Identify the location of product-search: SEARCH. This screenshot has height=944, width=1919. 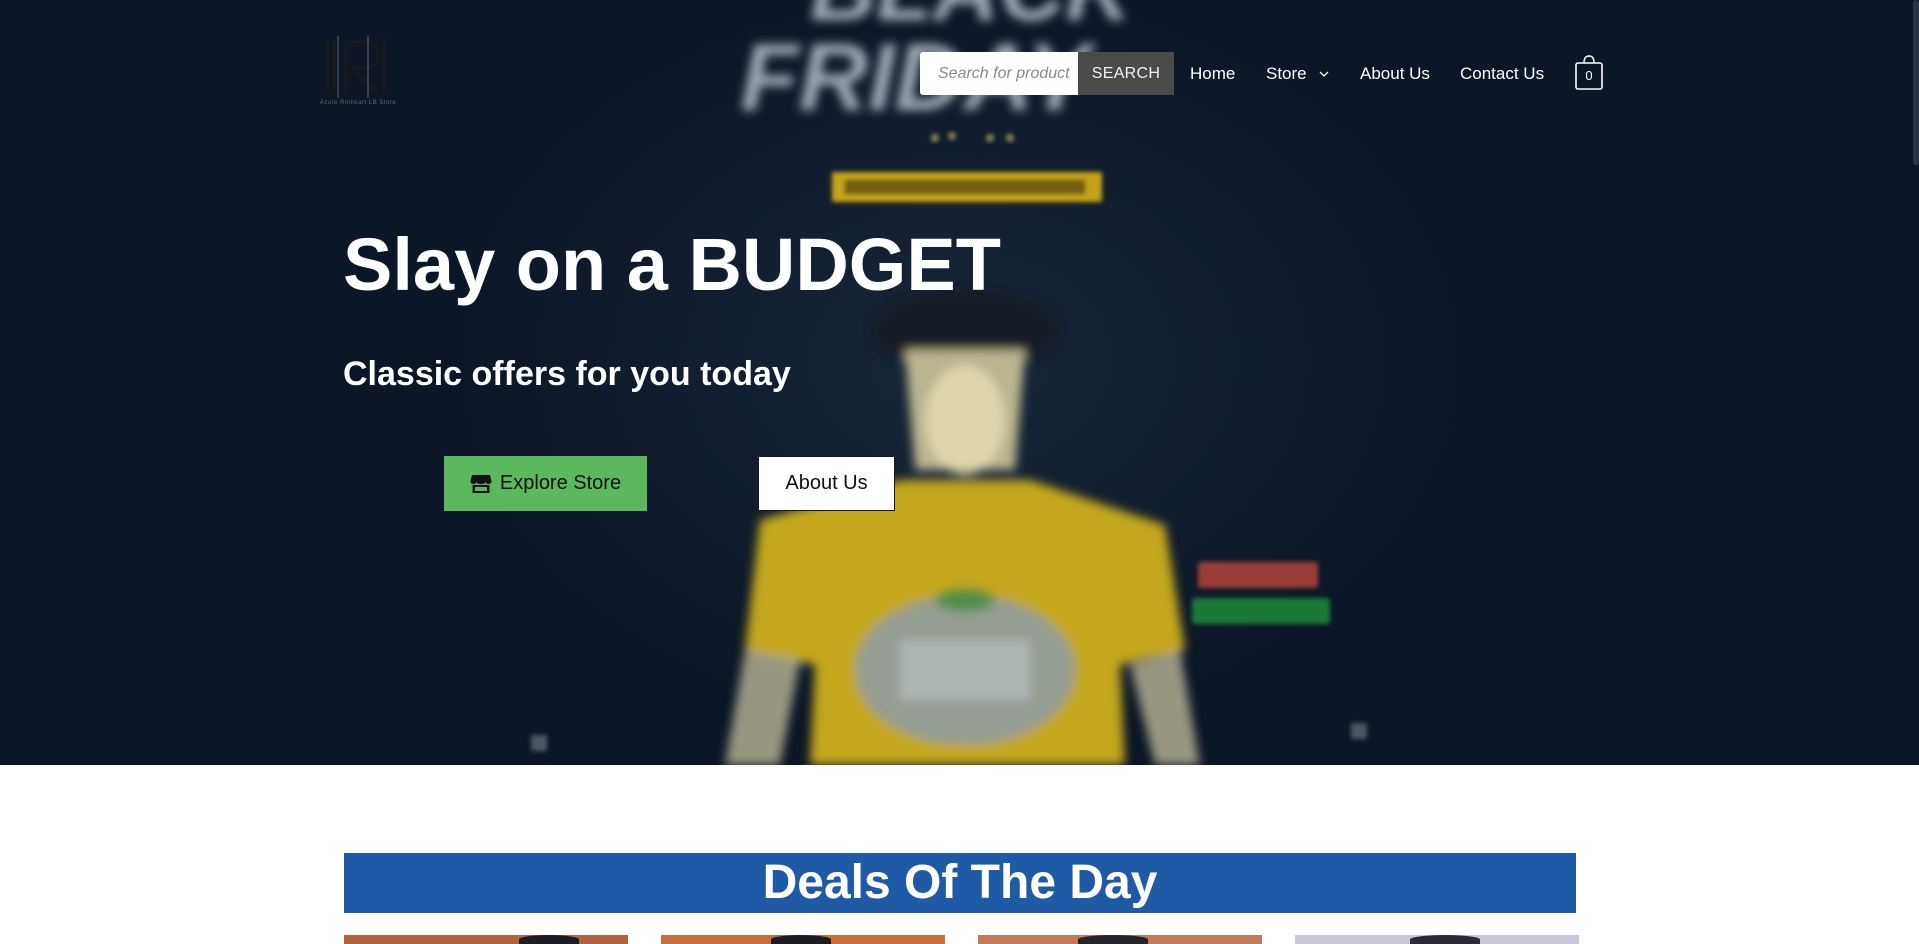
(1047, 73).